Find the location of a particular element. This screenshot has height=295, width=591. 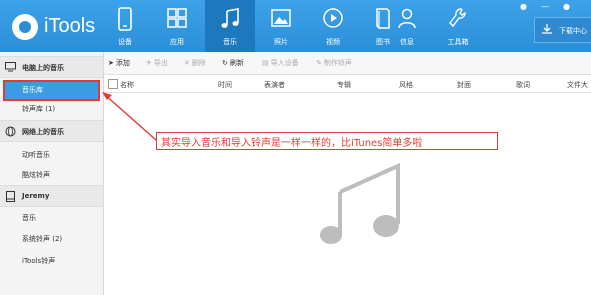

nav-video: 视频 is located at coordinates (333, 26).